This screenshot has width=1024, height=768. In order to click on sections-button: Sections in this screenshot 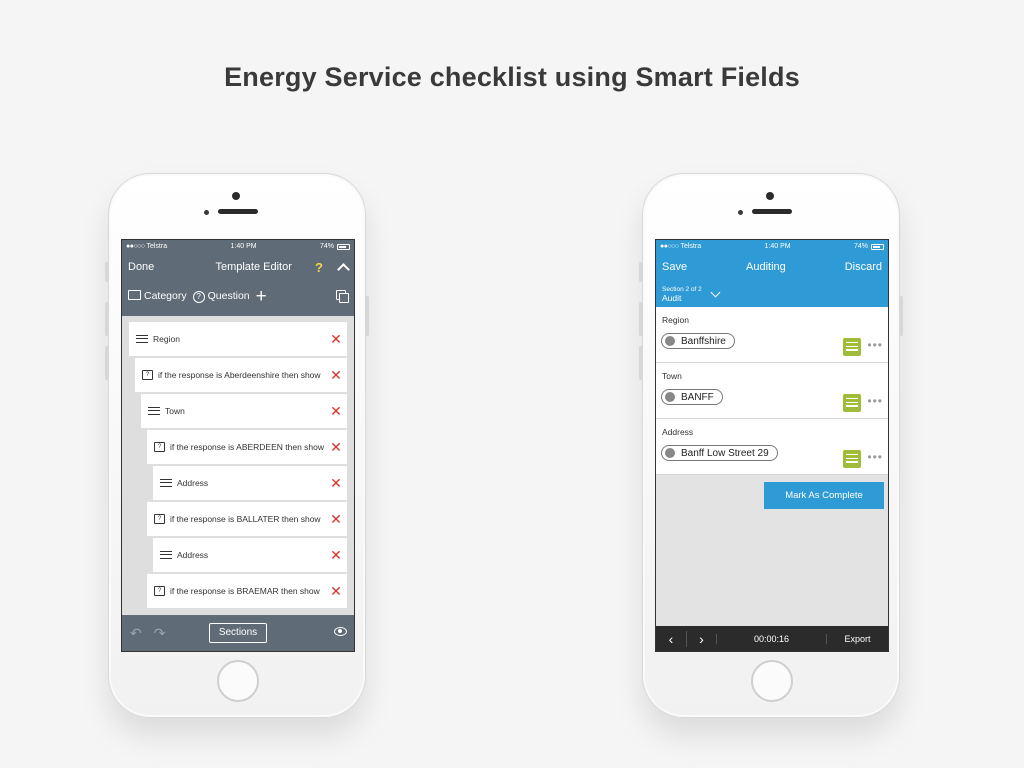, I will do `click(238, 633)`.